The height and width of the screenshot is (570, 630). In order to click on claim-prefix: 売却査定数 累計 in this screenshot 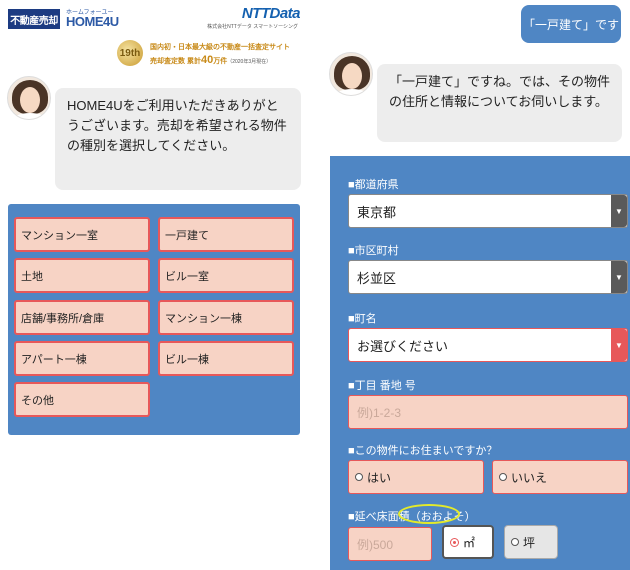, I will do `click(175, 61)`.